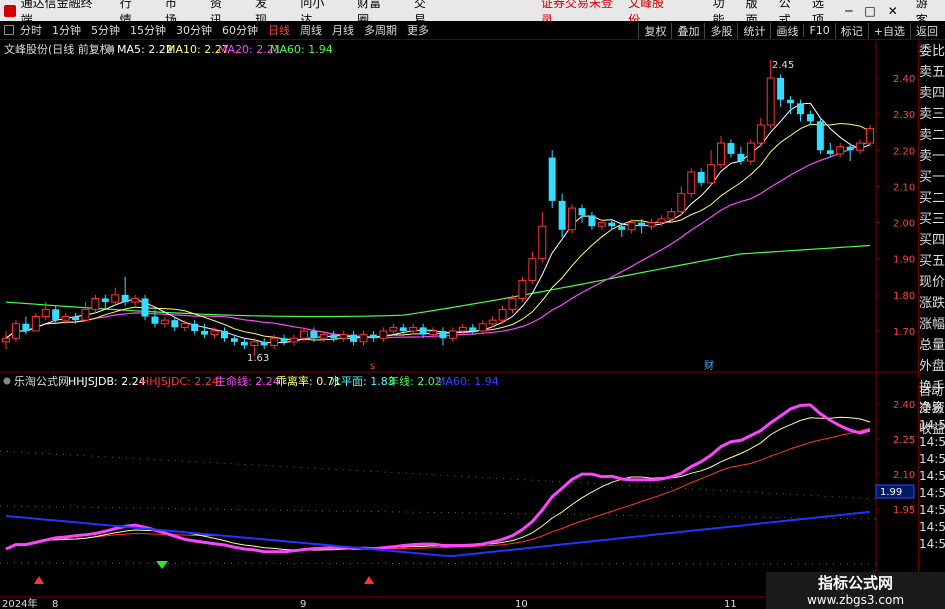 The height and width of the screenshot is (609, 945). What do you see at coordinates (753, 30) in the screenshot?
I see `statistics-button: 统计` at bounding box center [753, 30].